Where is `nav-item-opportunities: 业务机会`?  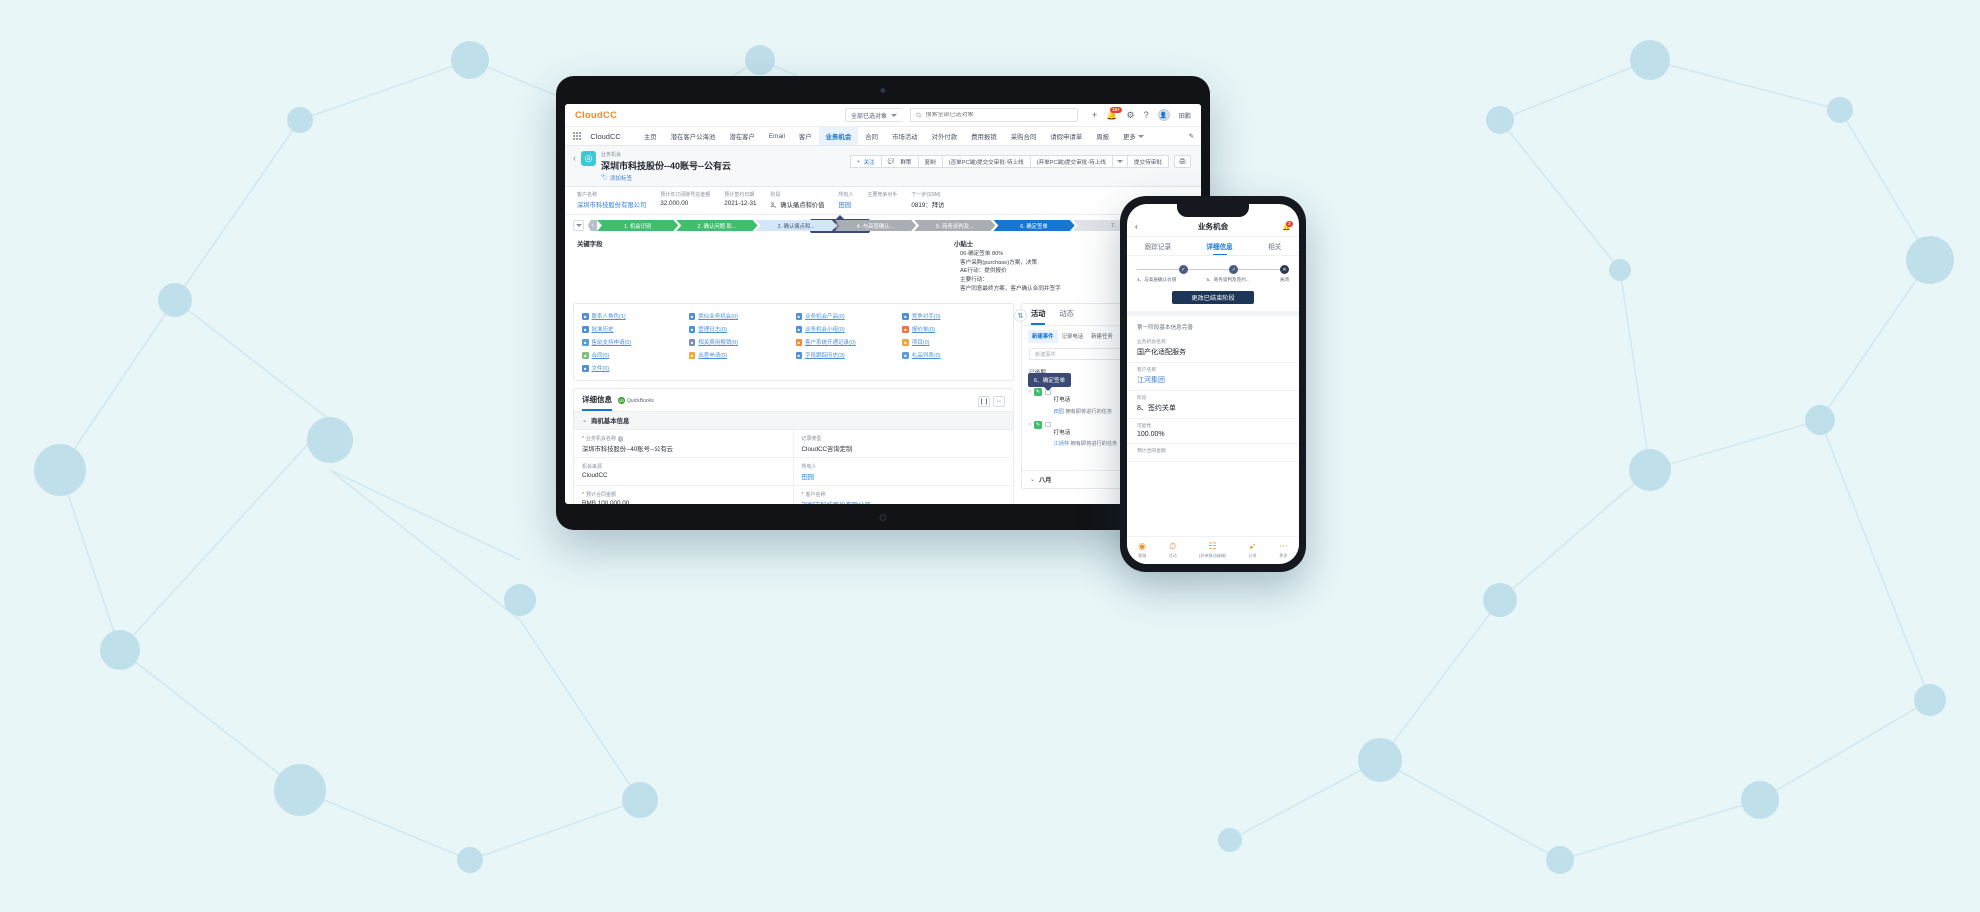
nav-item-opportunities: 业务机会 is located at coordinates (838, 136).